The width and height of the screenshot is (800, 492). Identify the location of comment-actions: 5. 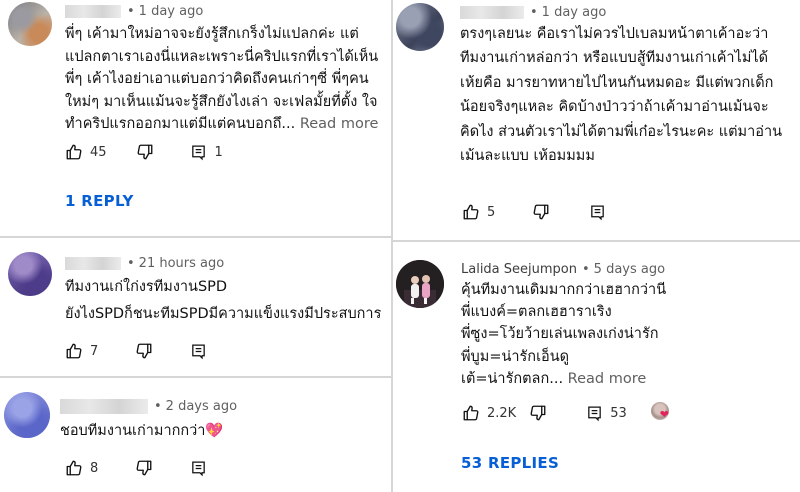
(534, 212).